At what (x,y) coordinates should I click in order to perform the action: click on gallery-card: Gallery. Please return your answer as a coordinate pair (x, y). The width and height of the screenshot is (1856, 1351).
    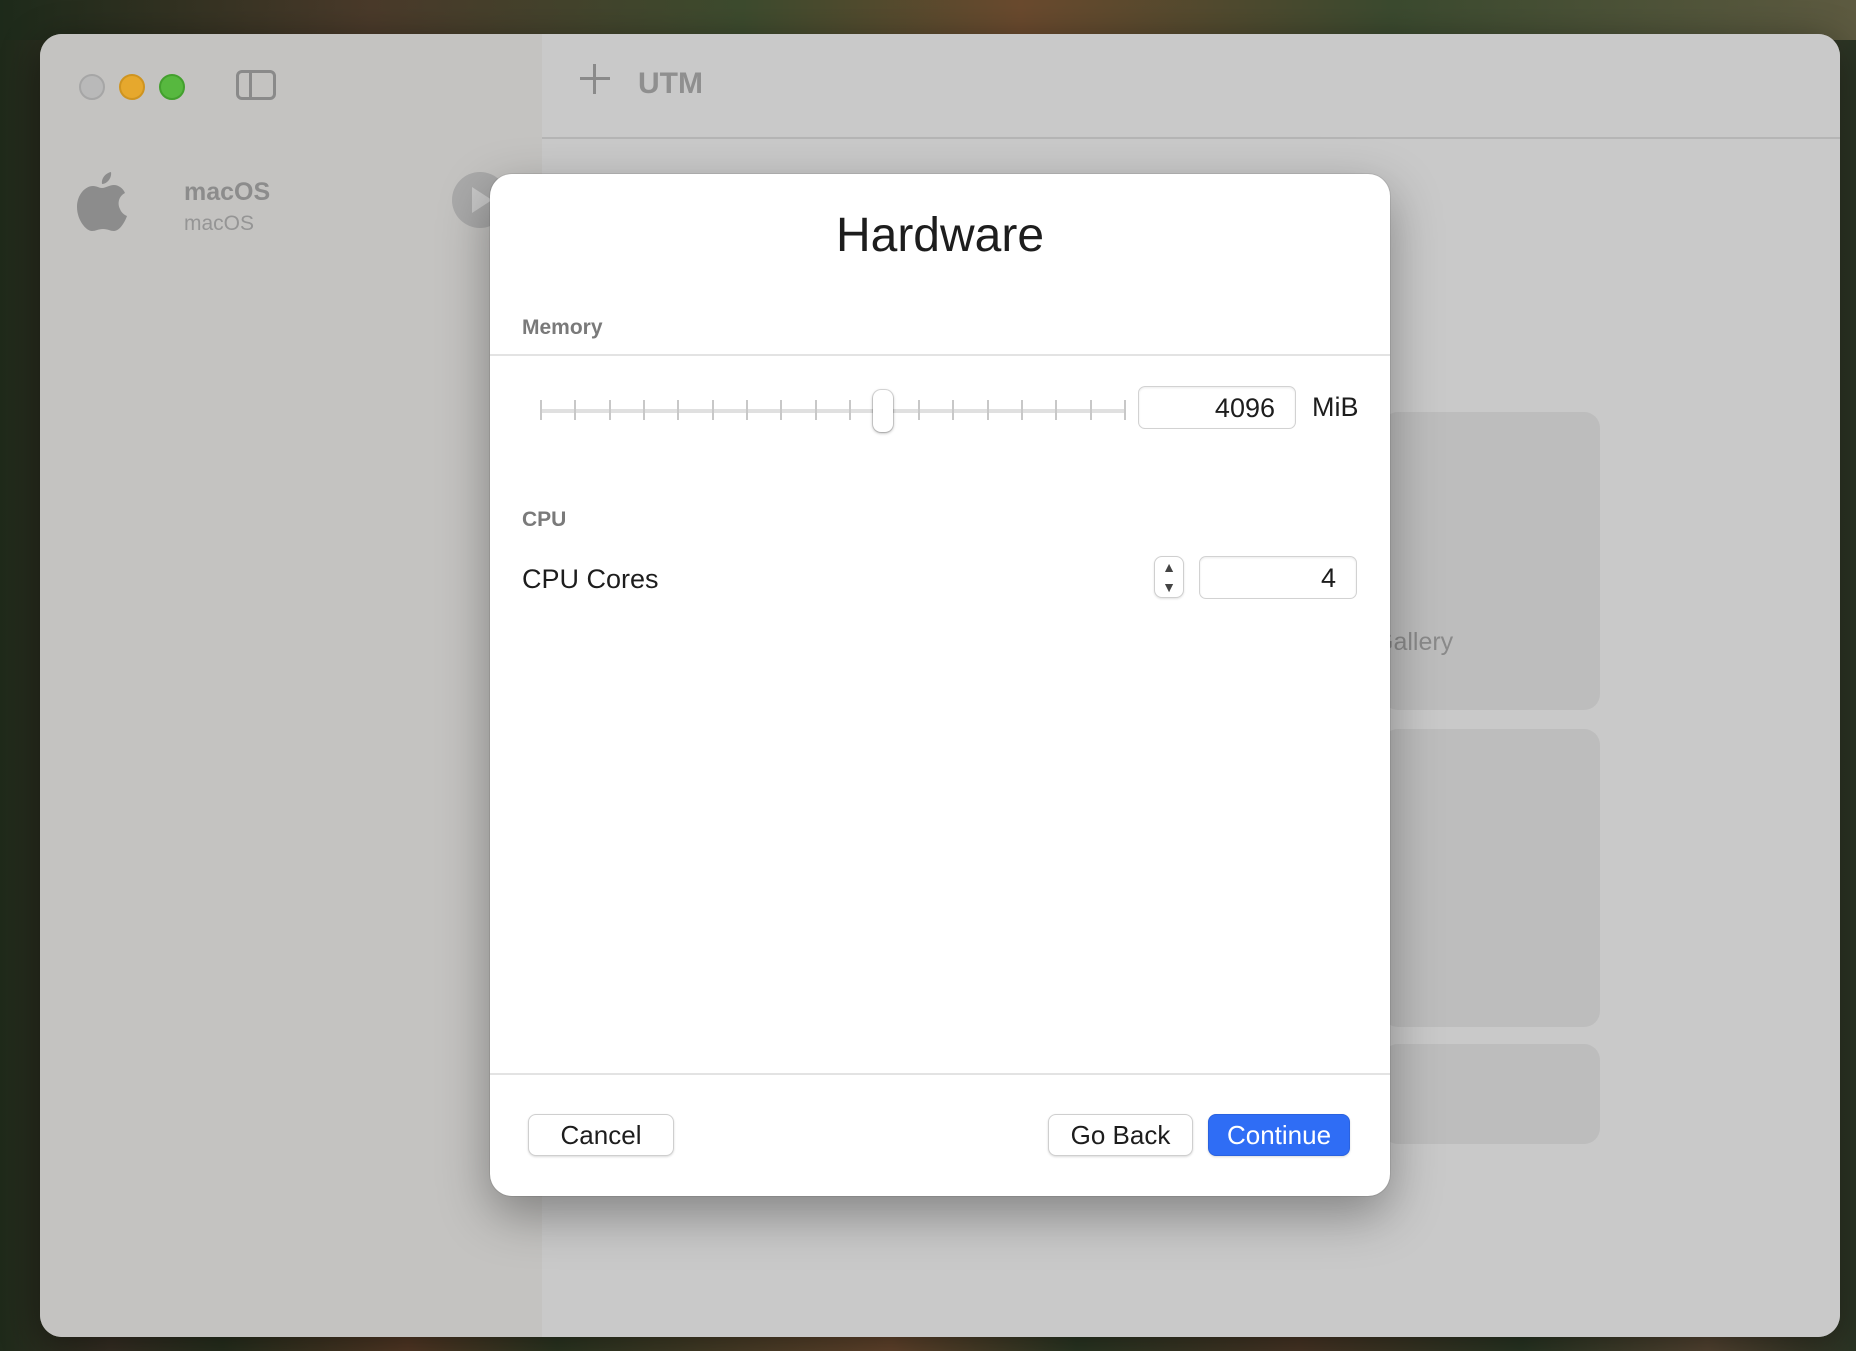
    Looking at the image, I should click on (1487, 561).